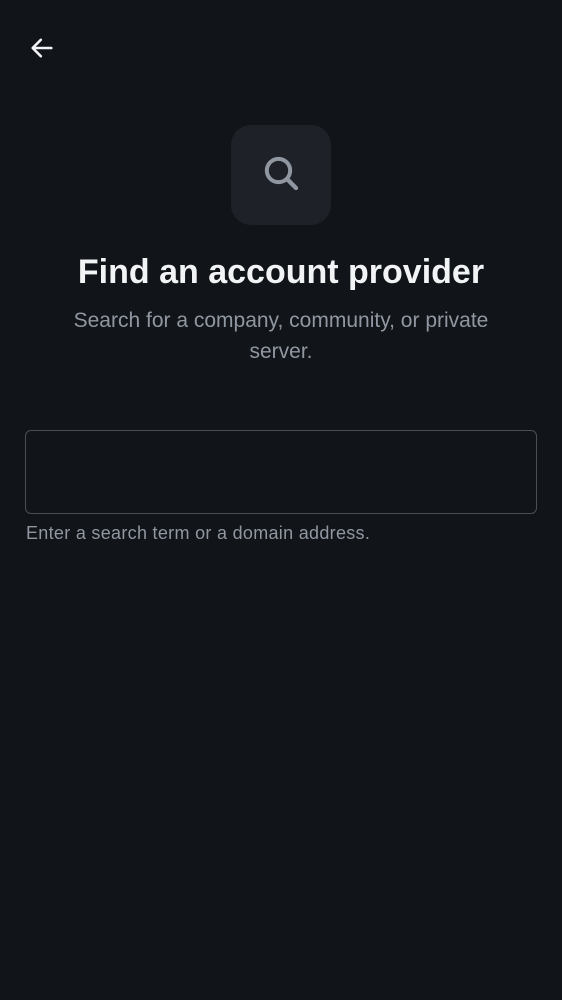 The height and width of the screenshot is (1000, 562). Describe the element at coordinates (281, 272) in the screenshot. I see `page-title: Find an account provider` at that location.